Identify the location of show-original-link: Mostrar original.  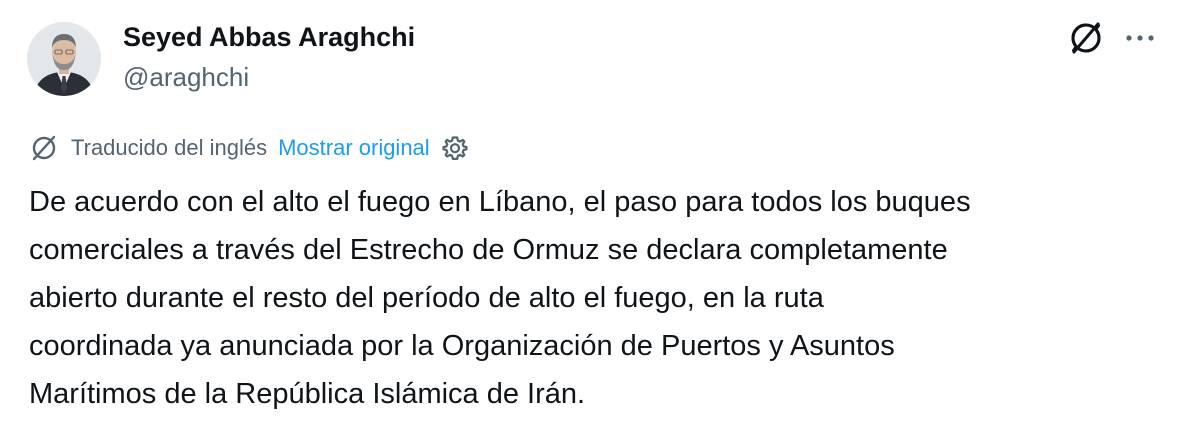
(354, 148).